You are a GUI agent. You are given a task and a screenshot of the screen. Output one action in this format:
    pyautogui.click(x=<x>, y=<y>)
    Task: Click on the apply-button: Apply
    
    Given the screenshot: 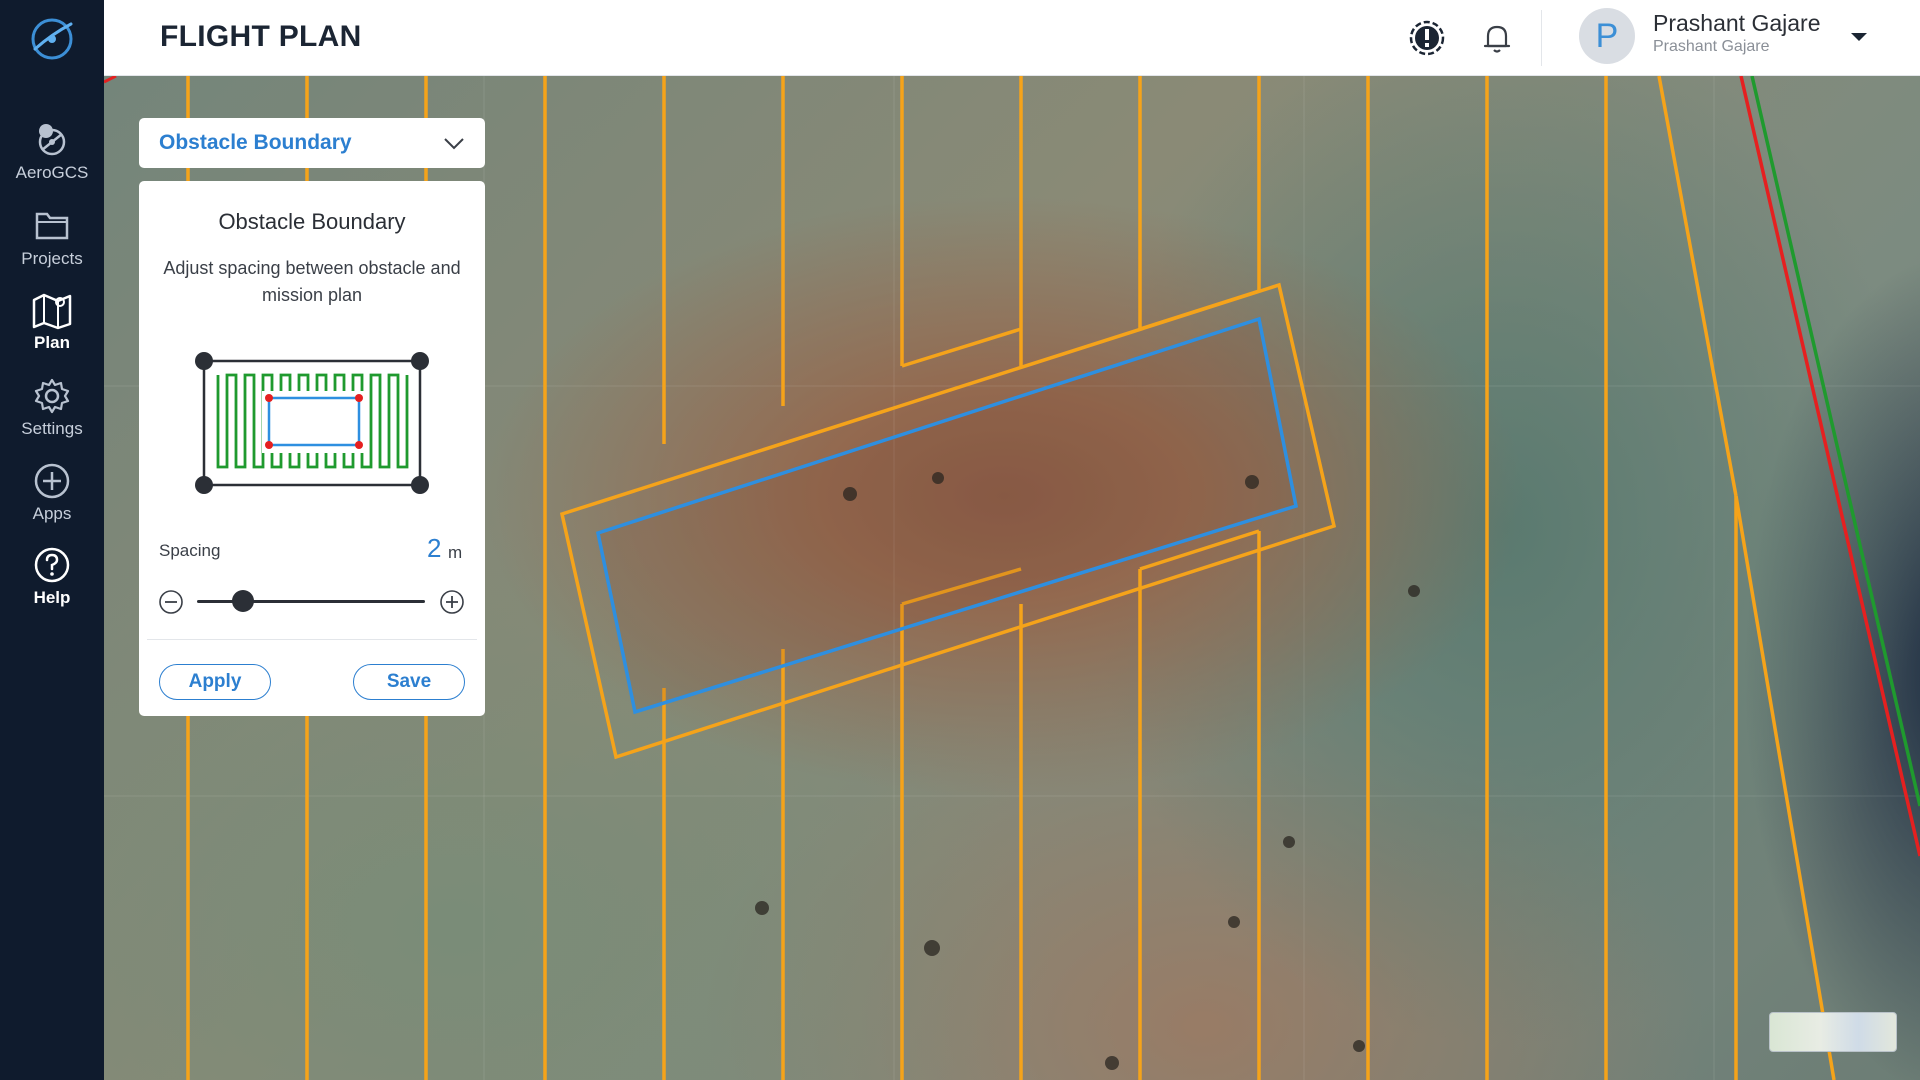 What is the action you would take?
    pyautogui.click(x=215, y=682)
    